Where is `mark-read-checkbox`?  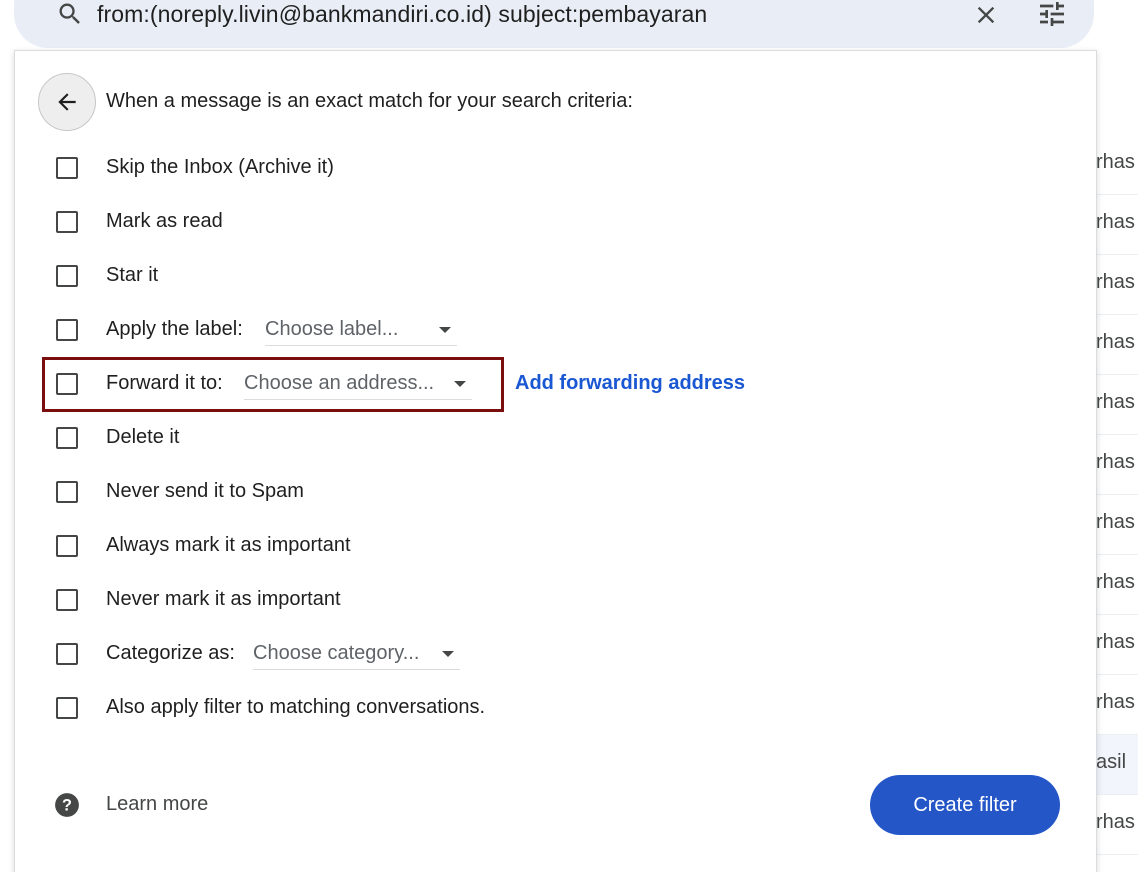 mark-read-checkbox is located at coordinates (67, 222).